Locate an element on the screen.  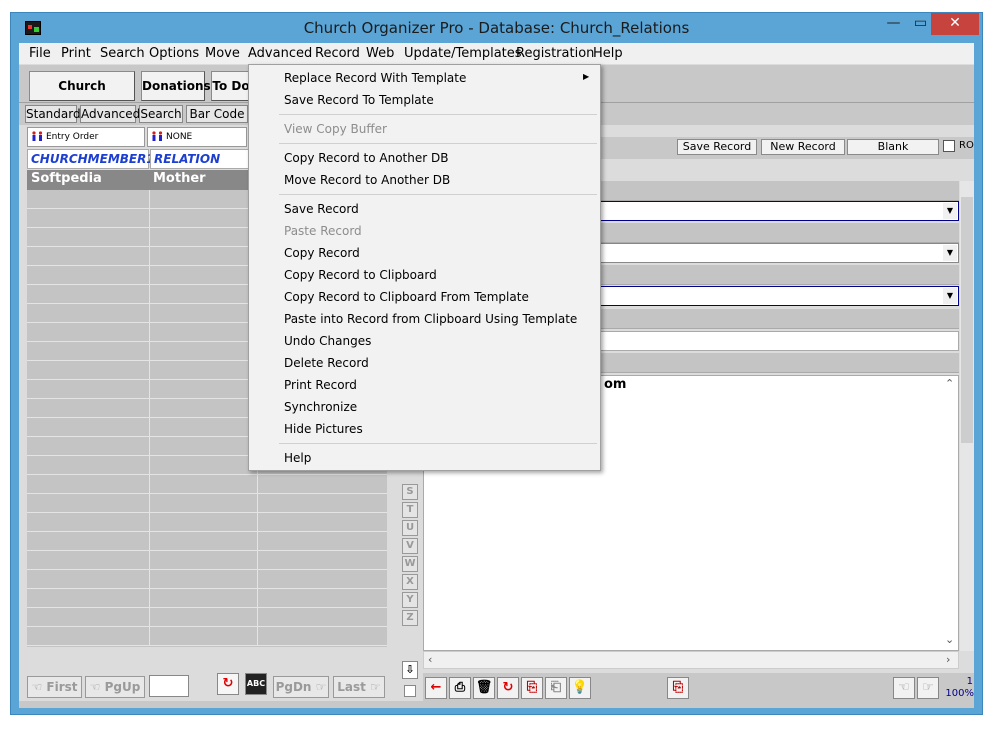
menu-item-paste-record: Paste Record is located at coordinates (323, 231).